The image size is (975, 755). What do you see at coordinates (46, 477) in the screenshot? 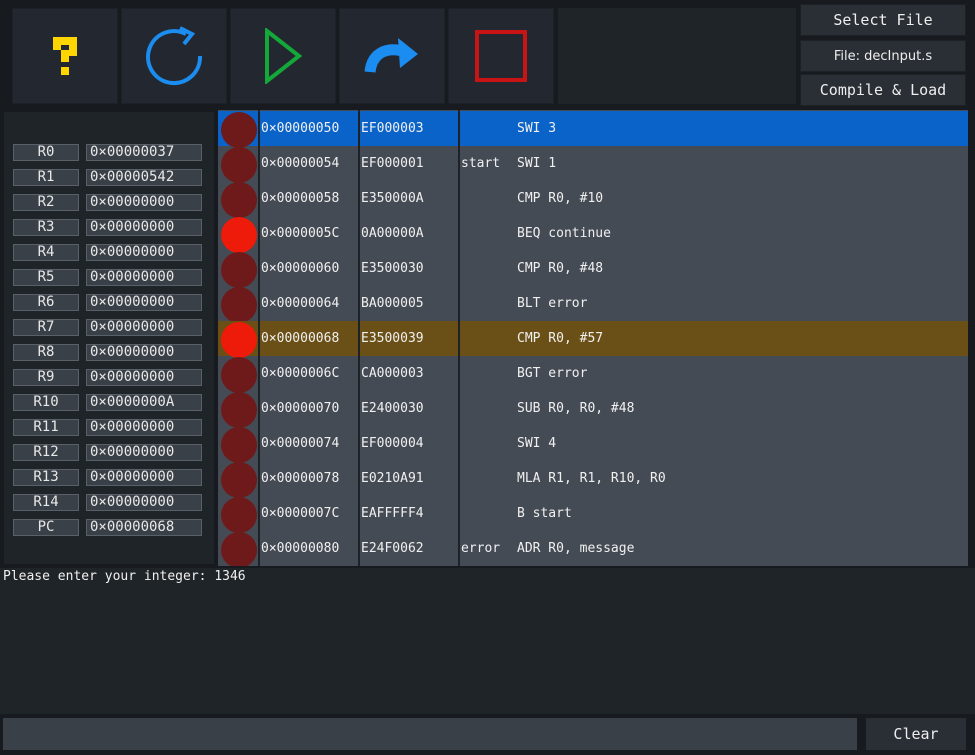
I see `register-name: R13` at bounding box center [46, 477].